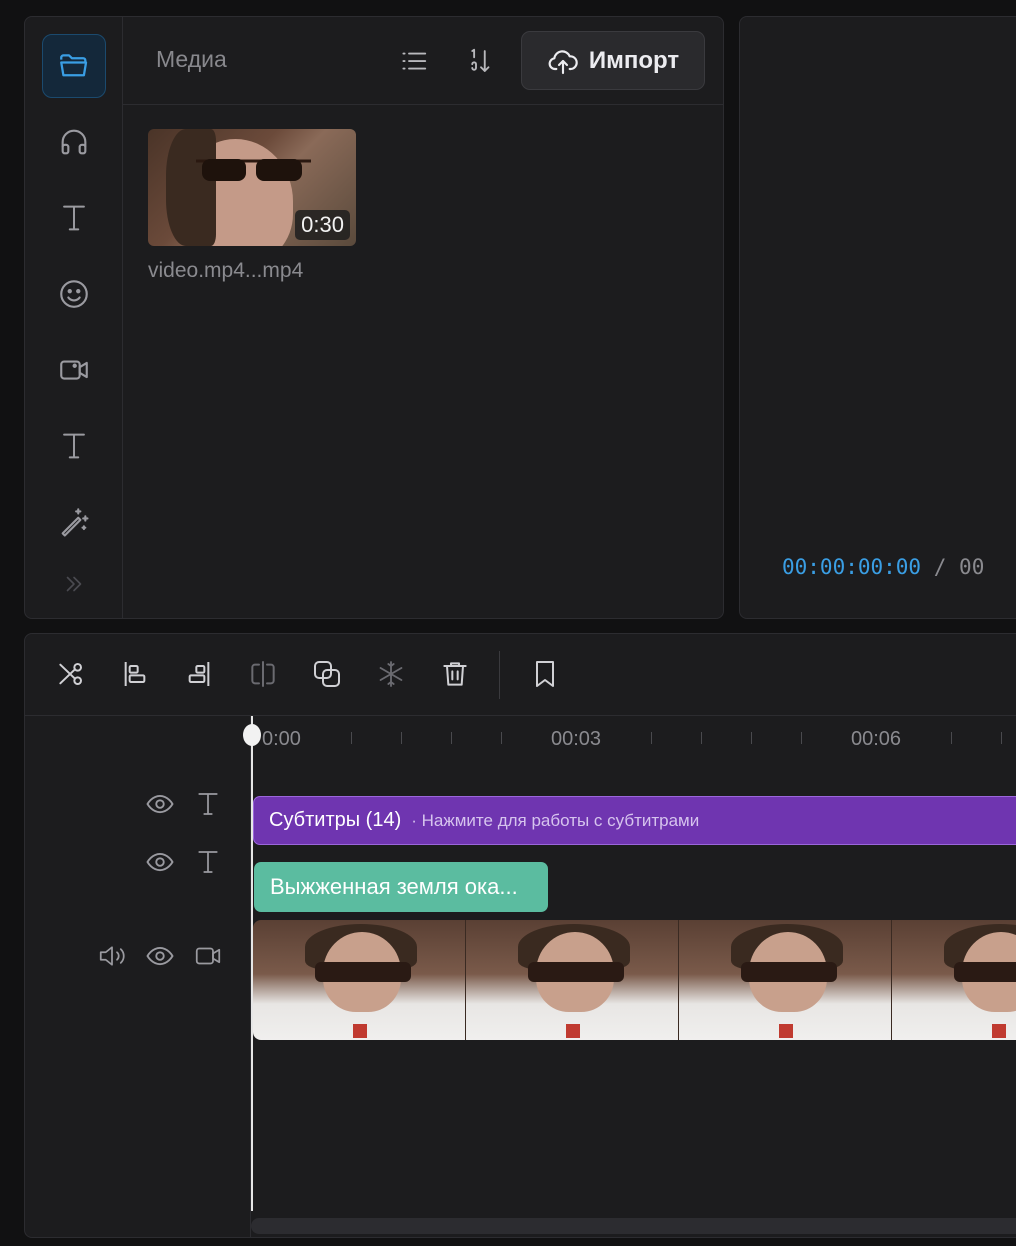  I want to click on video-clip, so click(634, 980).